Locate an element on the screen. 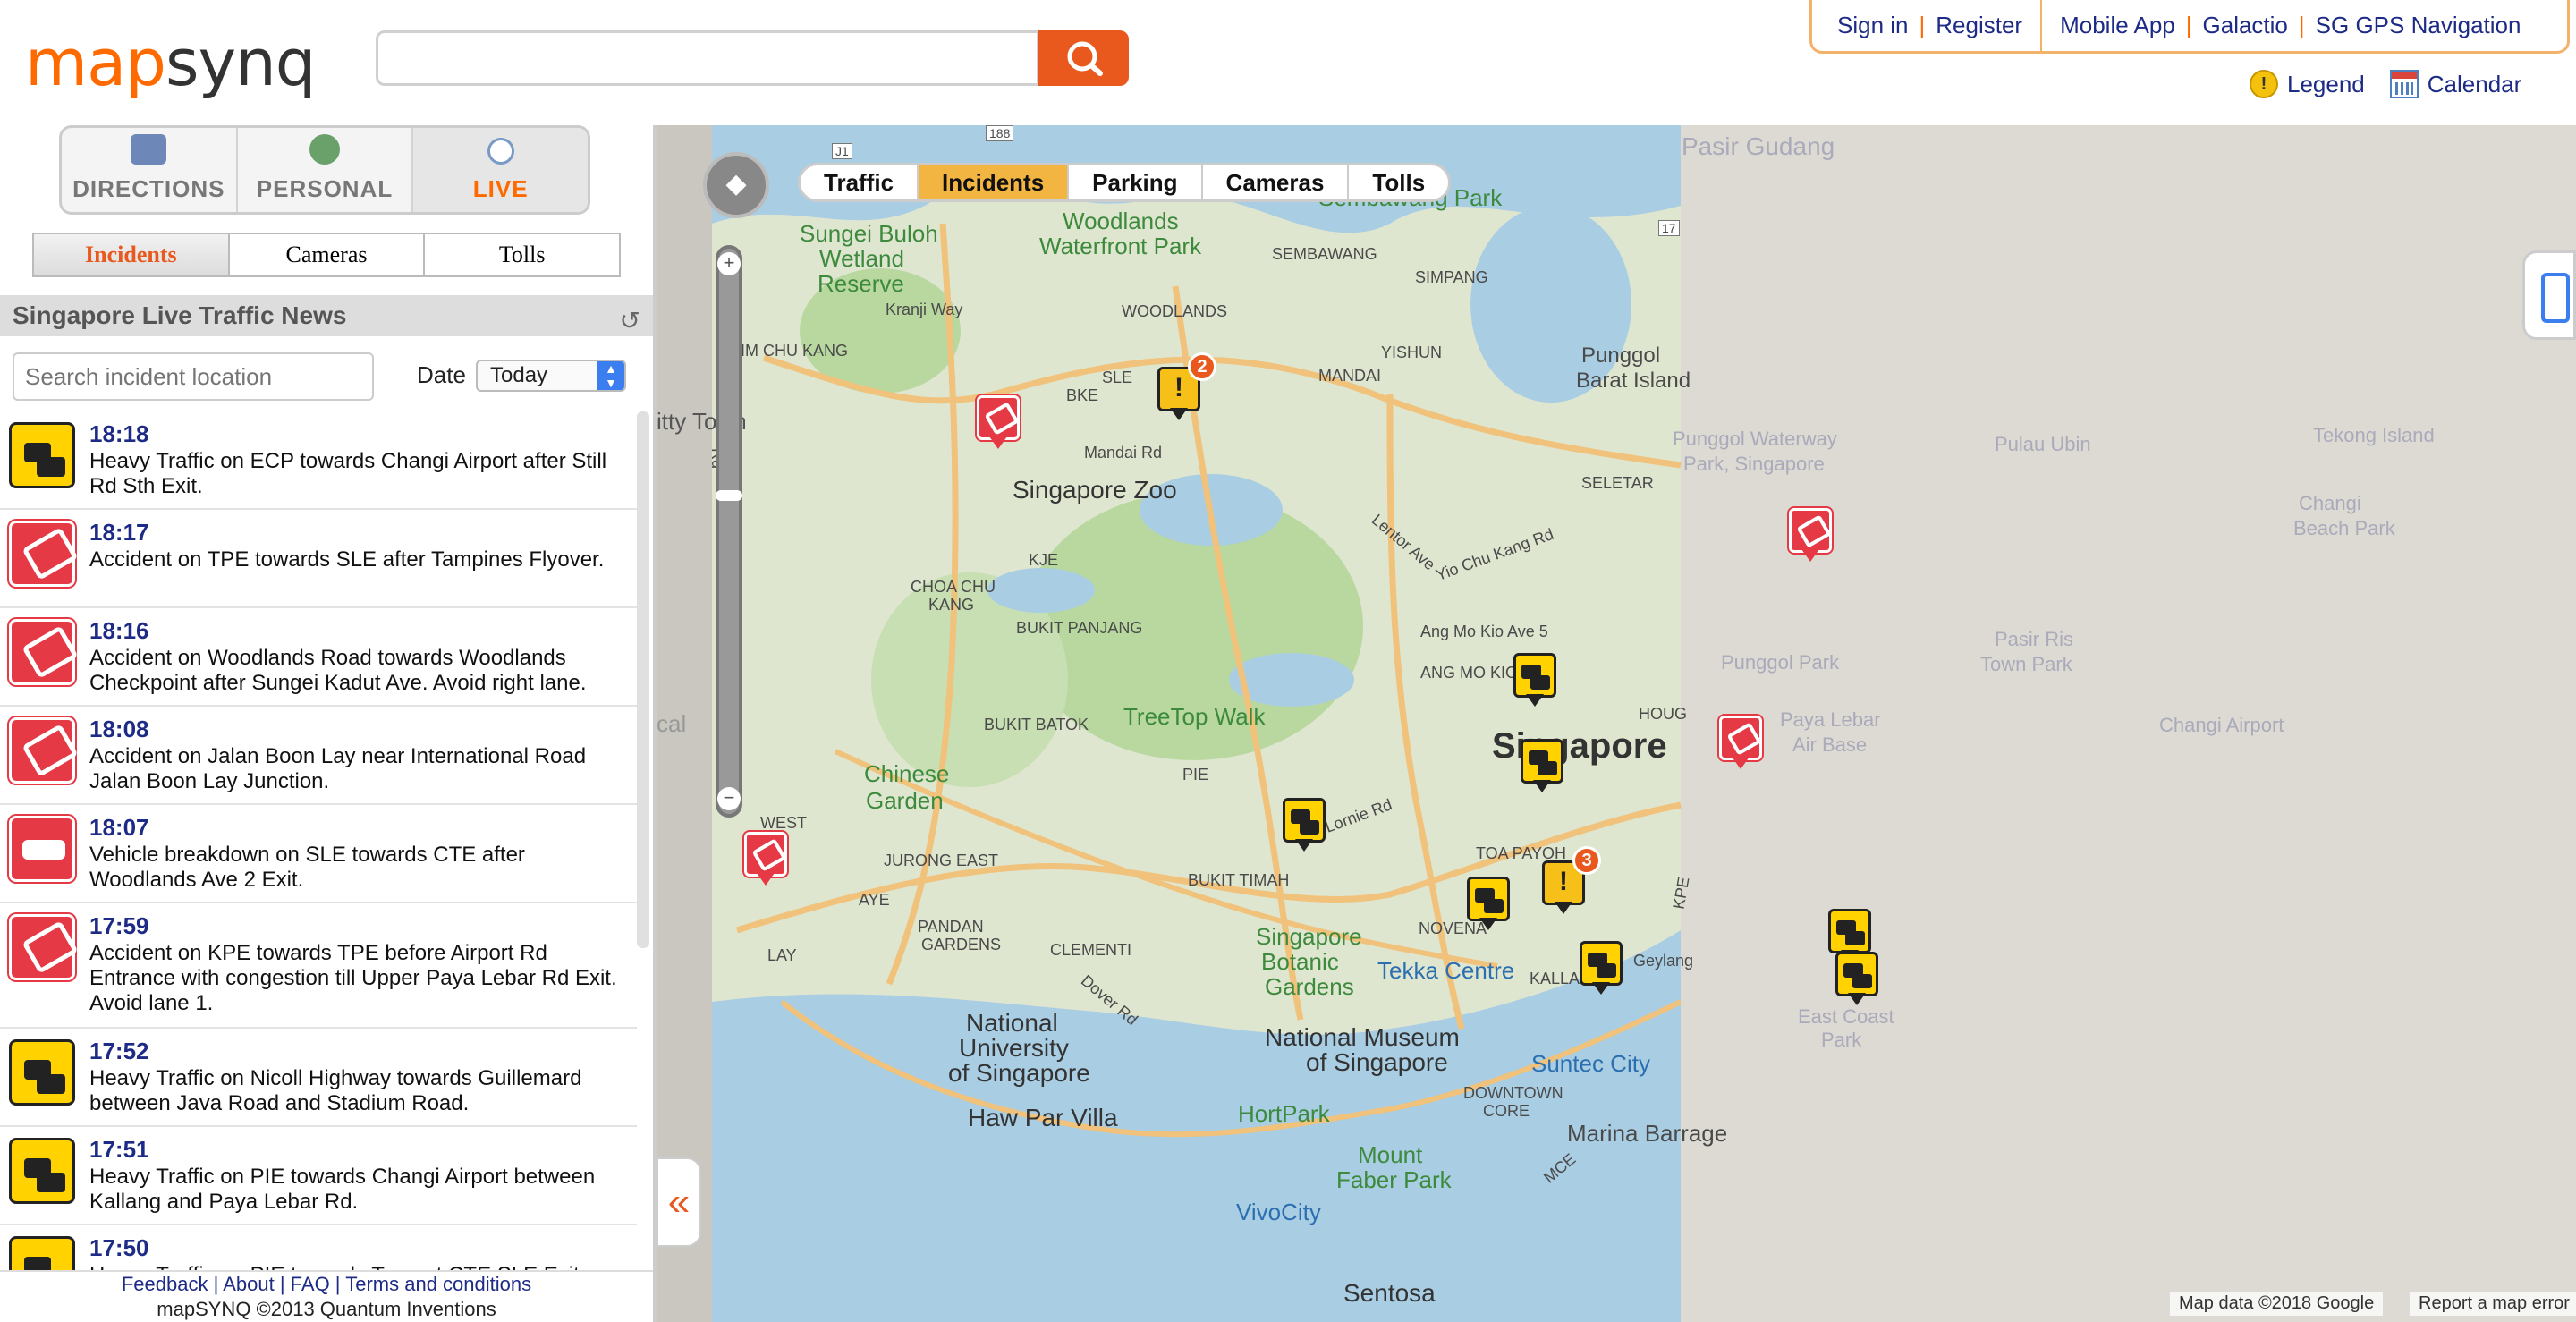 The height and width of the screenshot is (1322, 2576). map-label: BUKIT BATOK is located at coordinates (1036, 724).